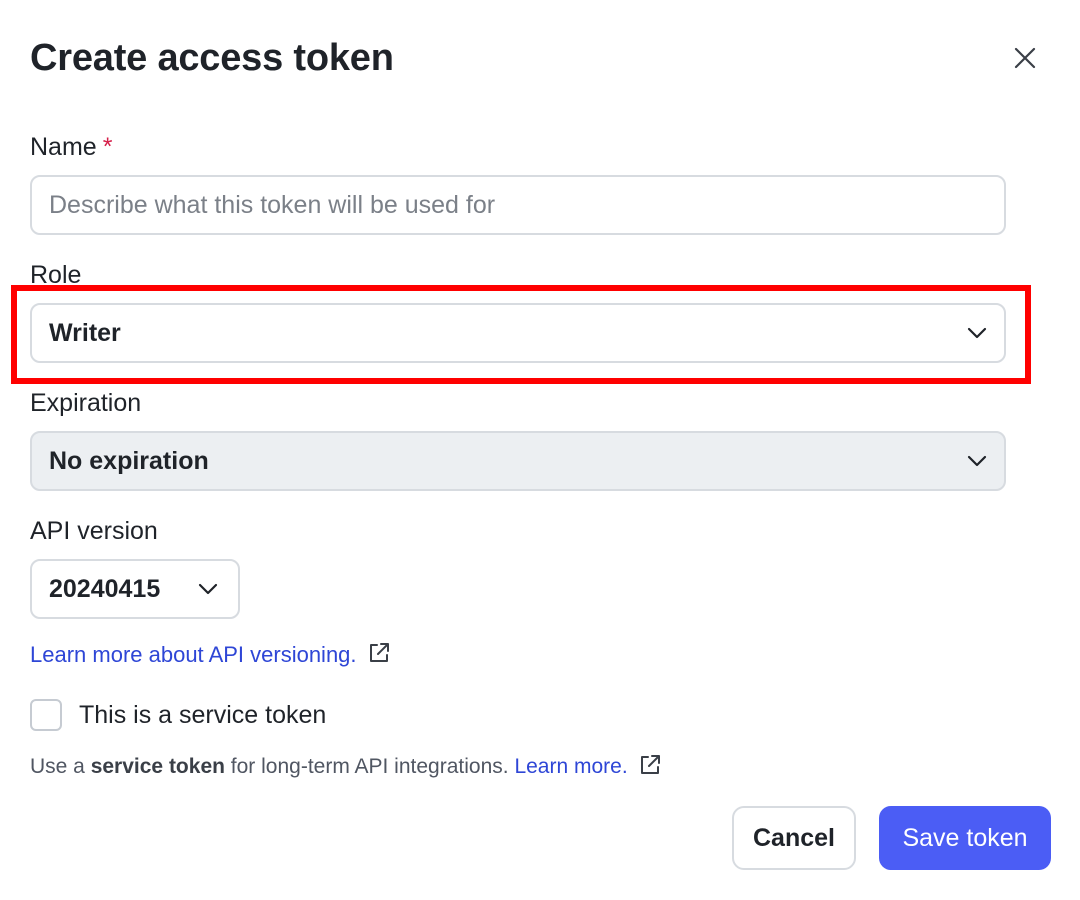  I want to click on cancel-button: Cancel, so click(794, 838).